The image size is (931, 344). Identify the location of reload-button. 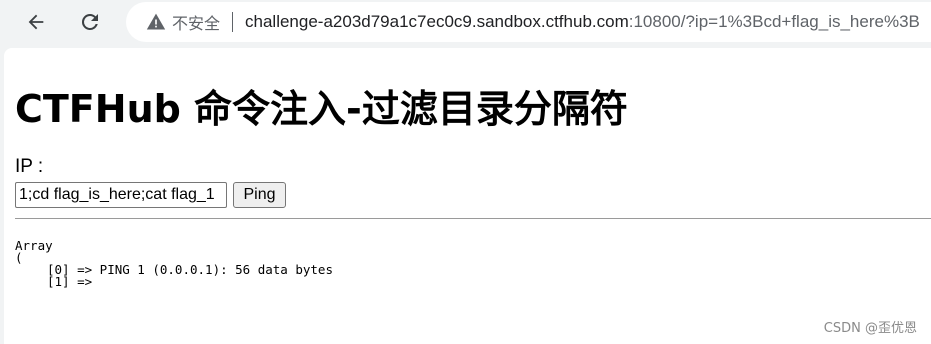
(90, 22).